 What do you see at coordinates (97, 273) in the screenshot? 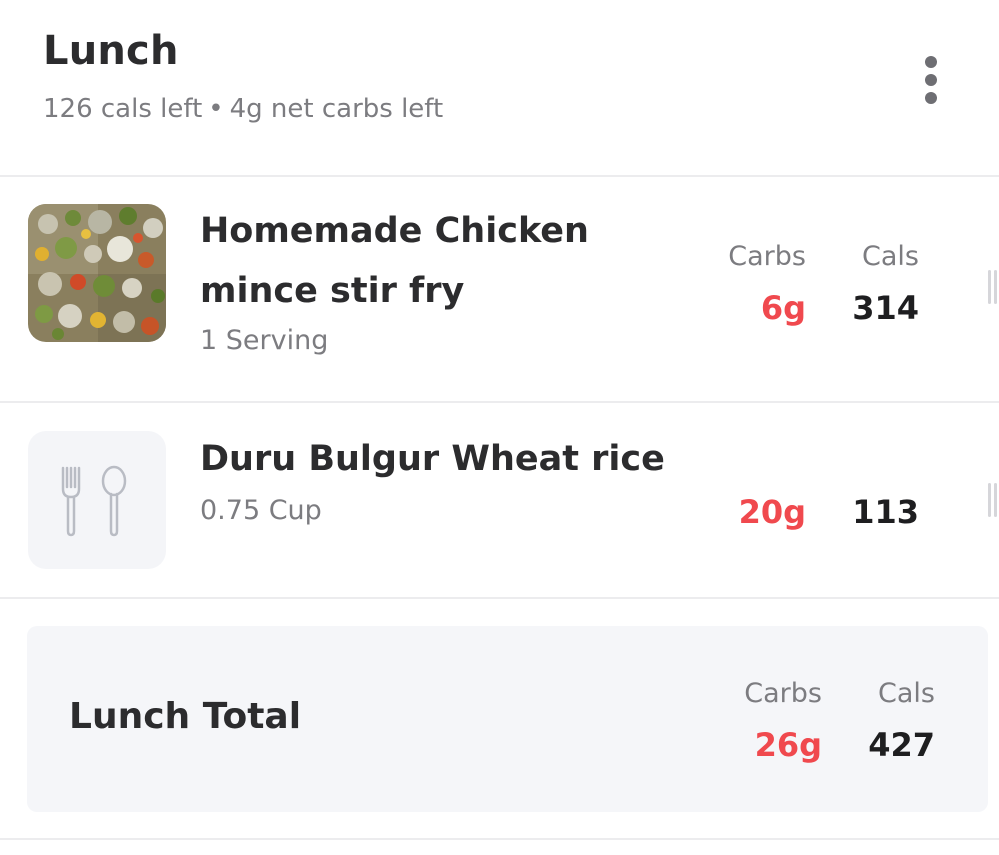
I see `food-photo` at bounding box center [97, 273].